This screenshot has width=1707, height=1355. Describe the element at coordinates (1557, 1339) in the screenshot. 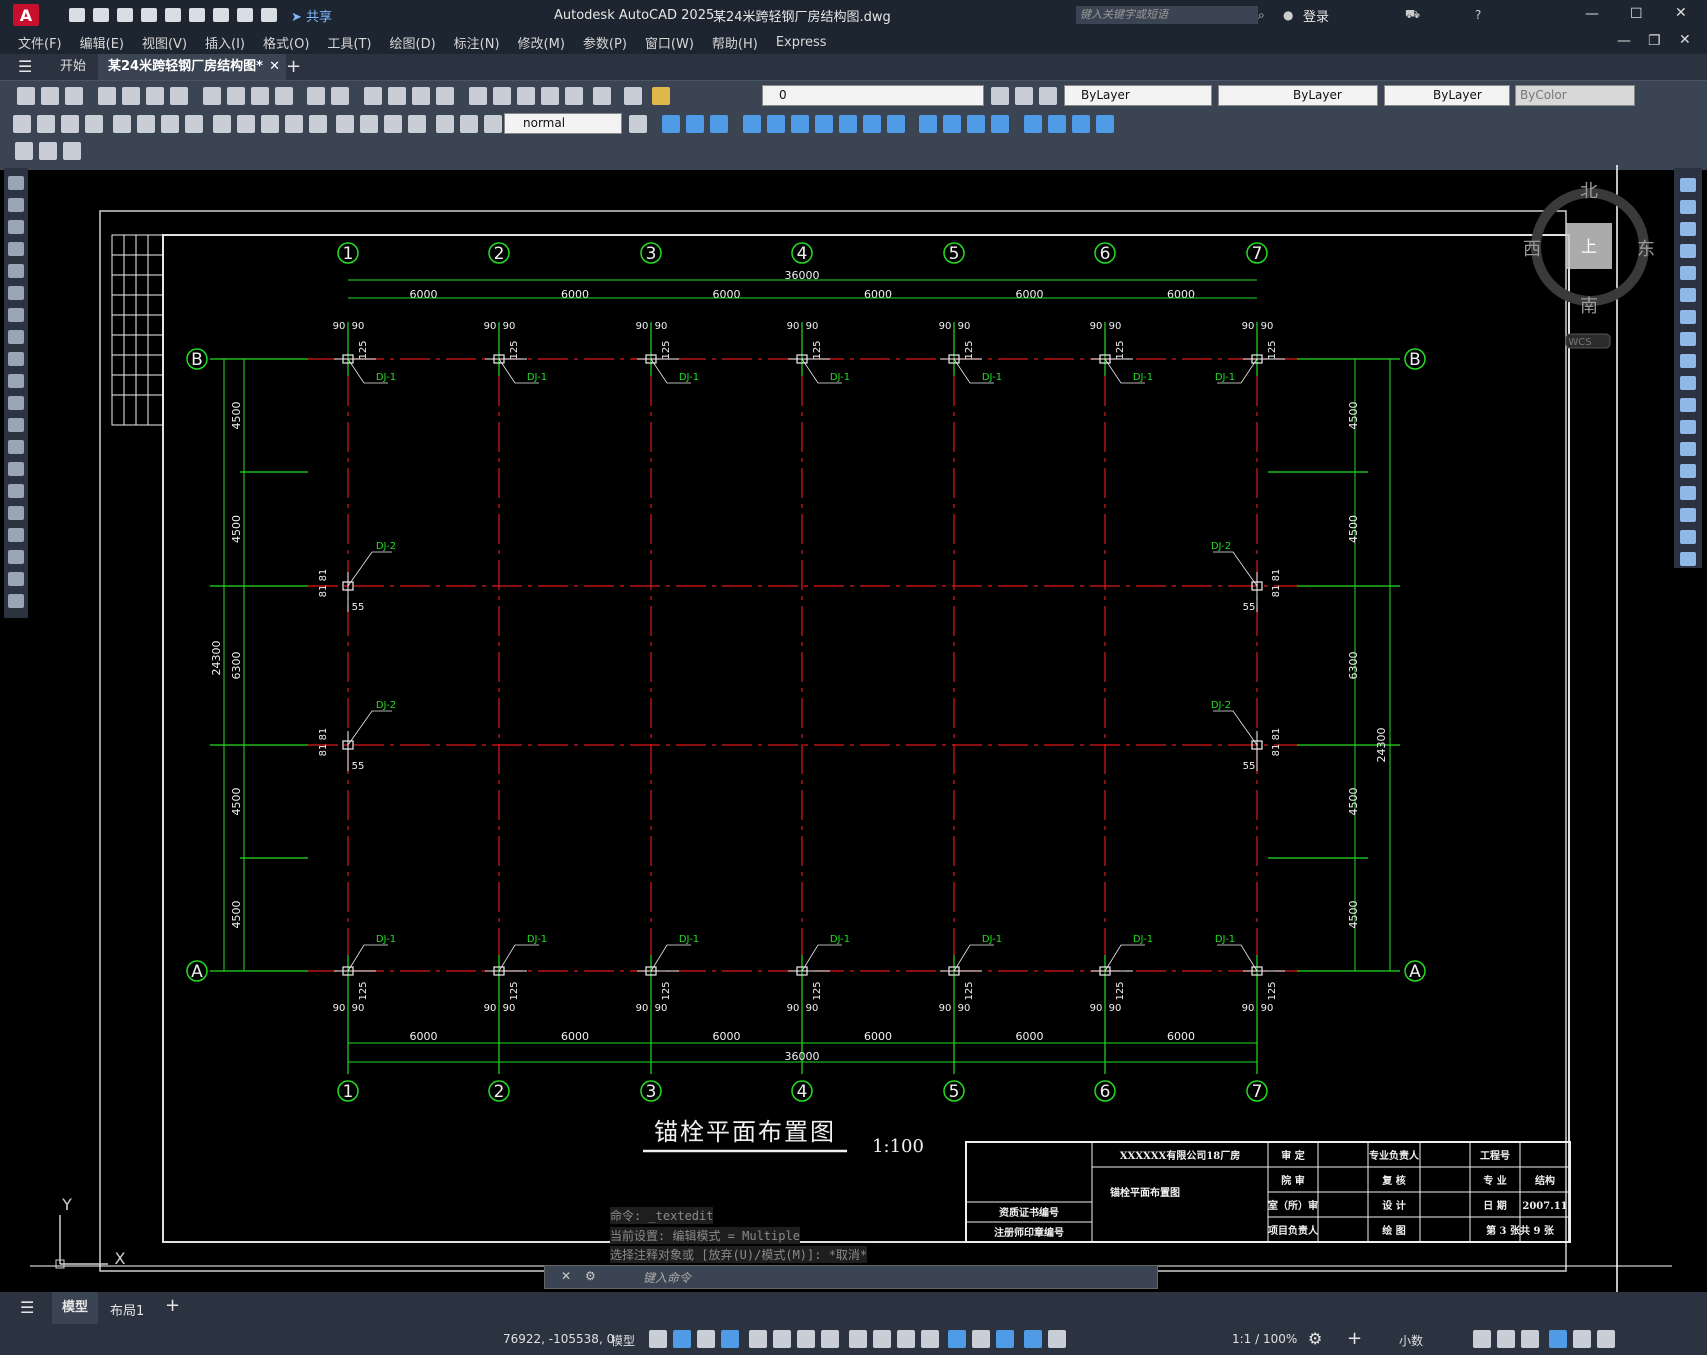

I see `graphics-perf-icon` at that location.